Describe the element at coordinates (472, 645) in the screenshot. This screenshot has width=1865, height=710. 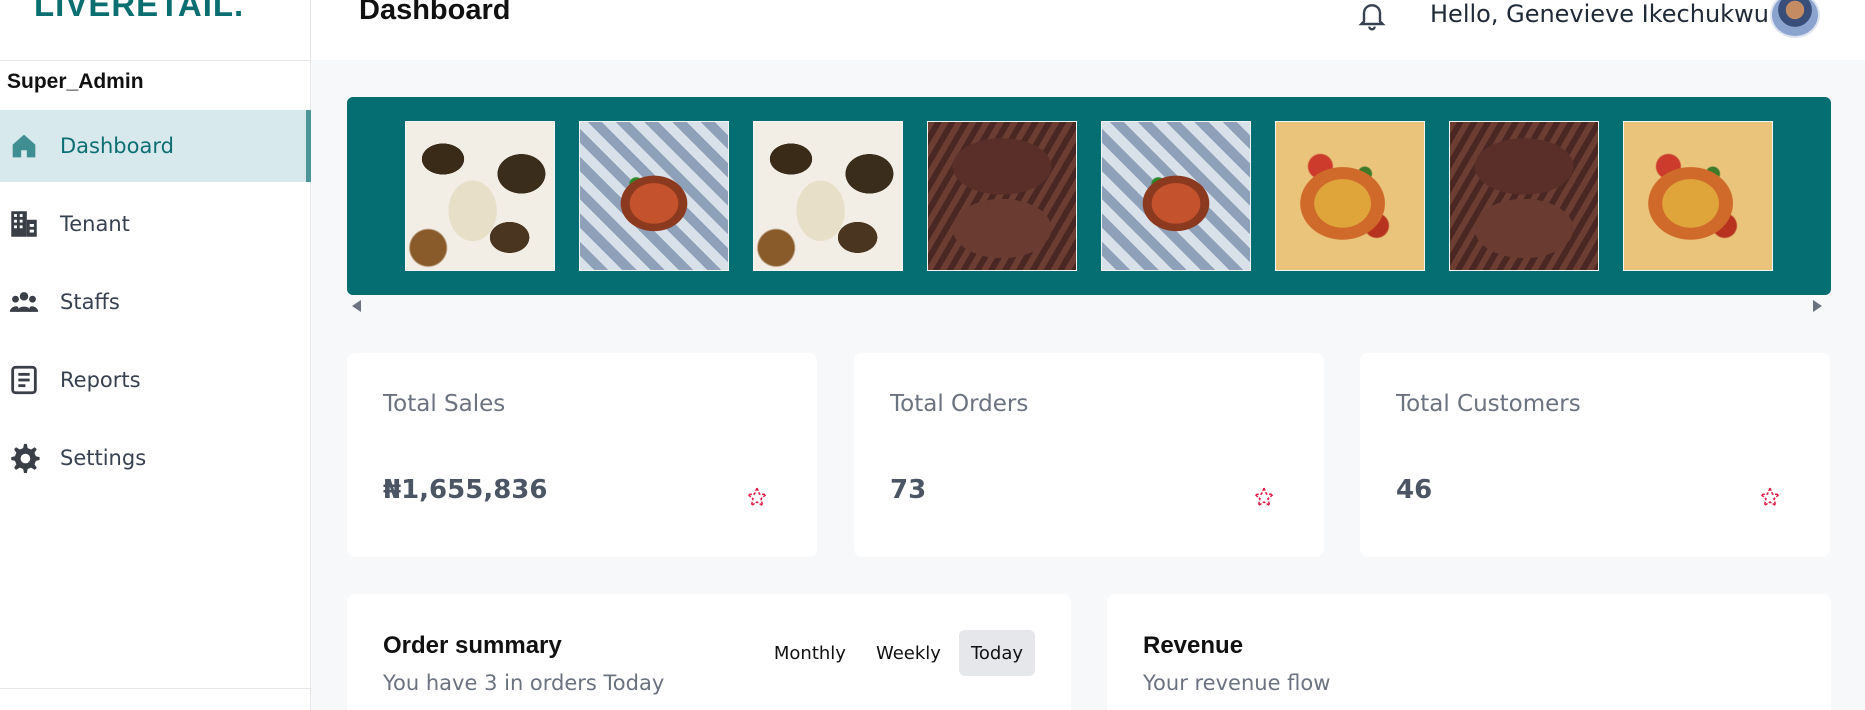
I see `panel-title: Order summary` at that location.